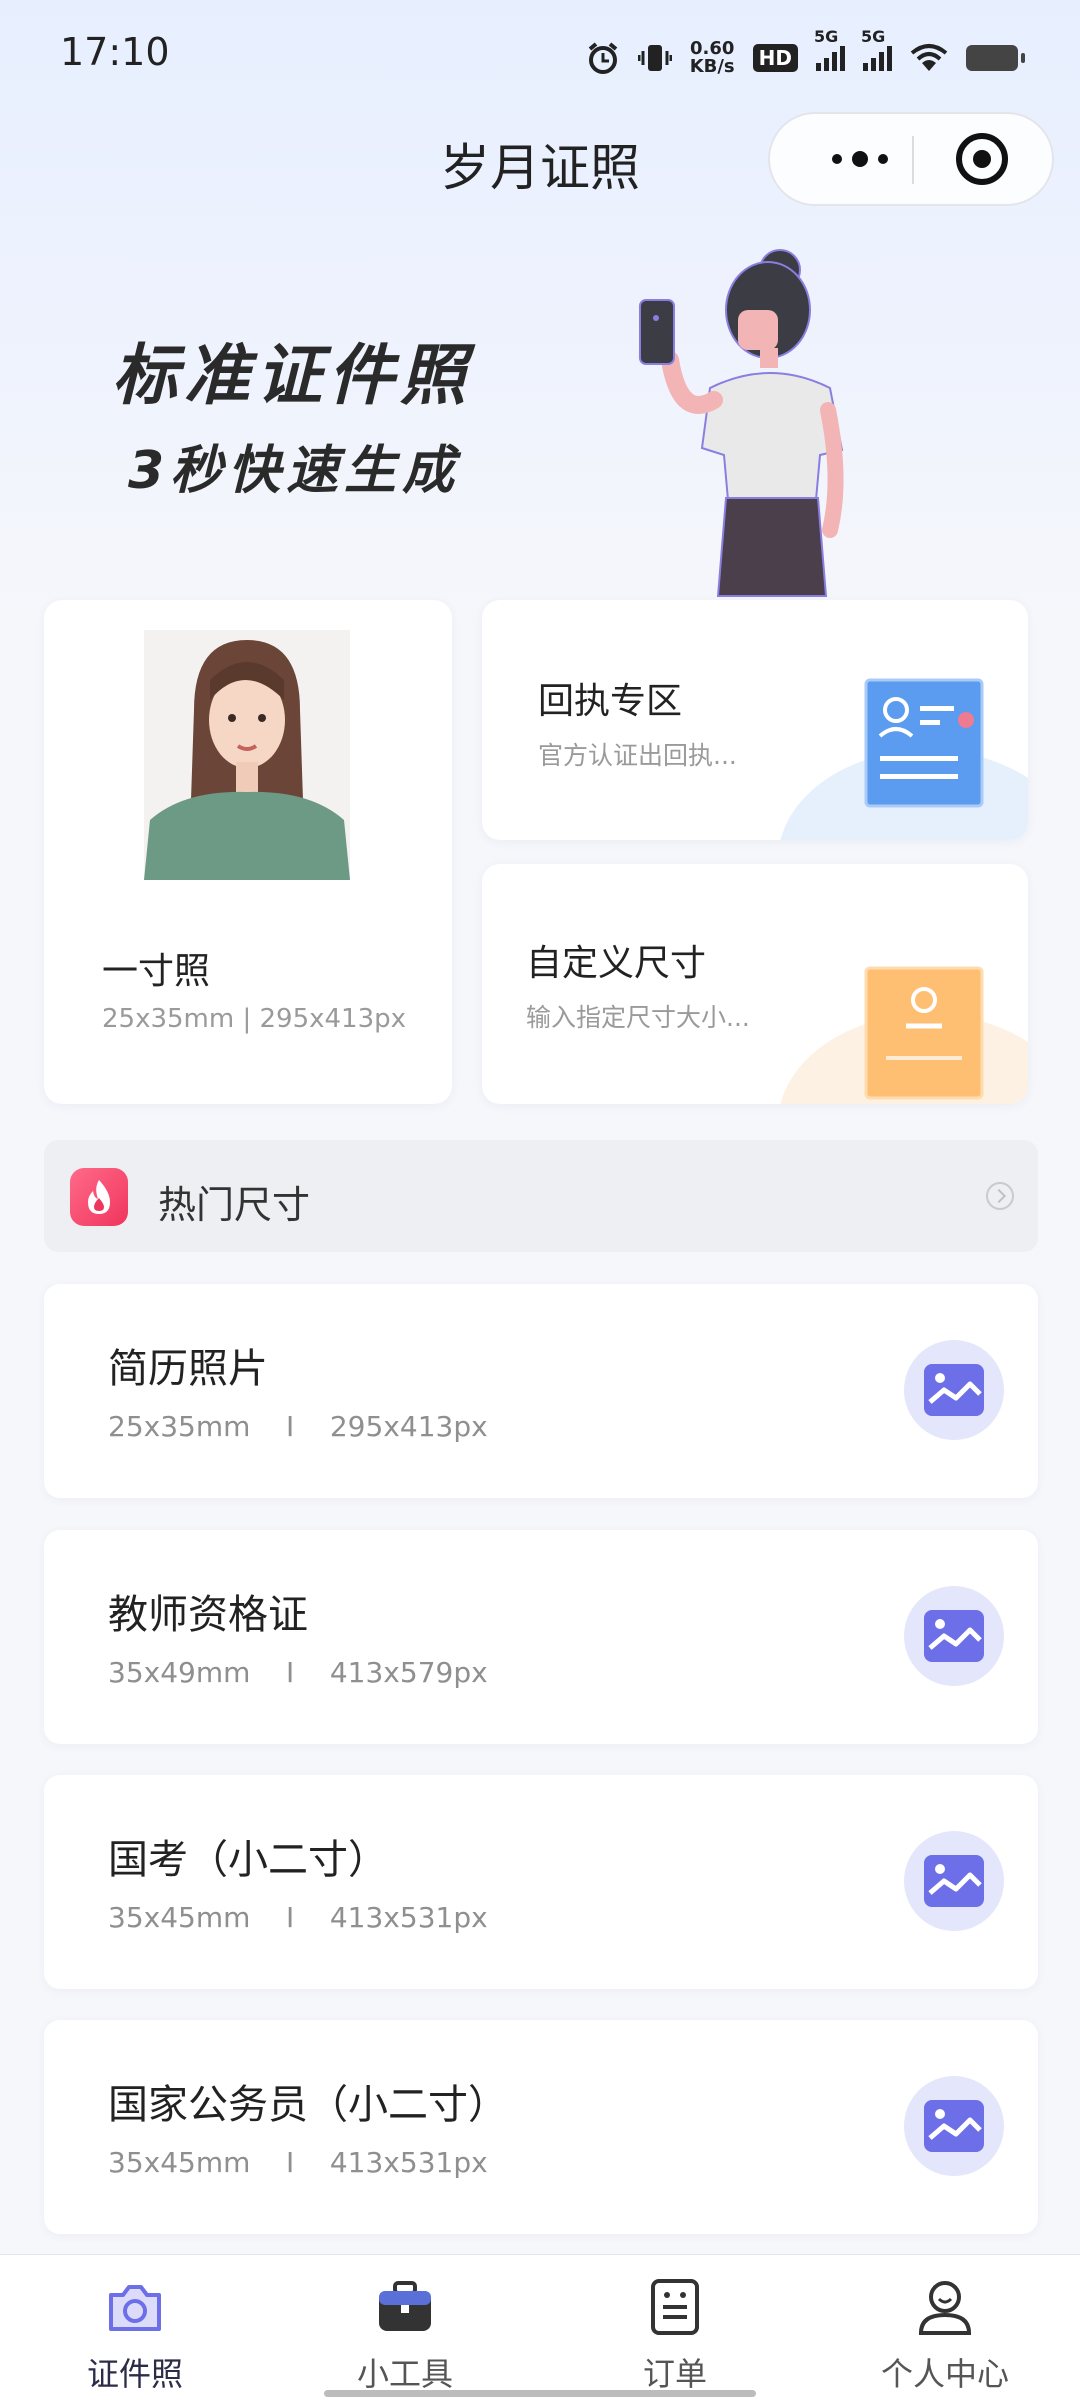 The width and height of the screenshot is (1080, 2401). Describe the element at coordinates (248, 1860) in the screenshot. I see `size-title: 国考（小二寸）` at that location.